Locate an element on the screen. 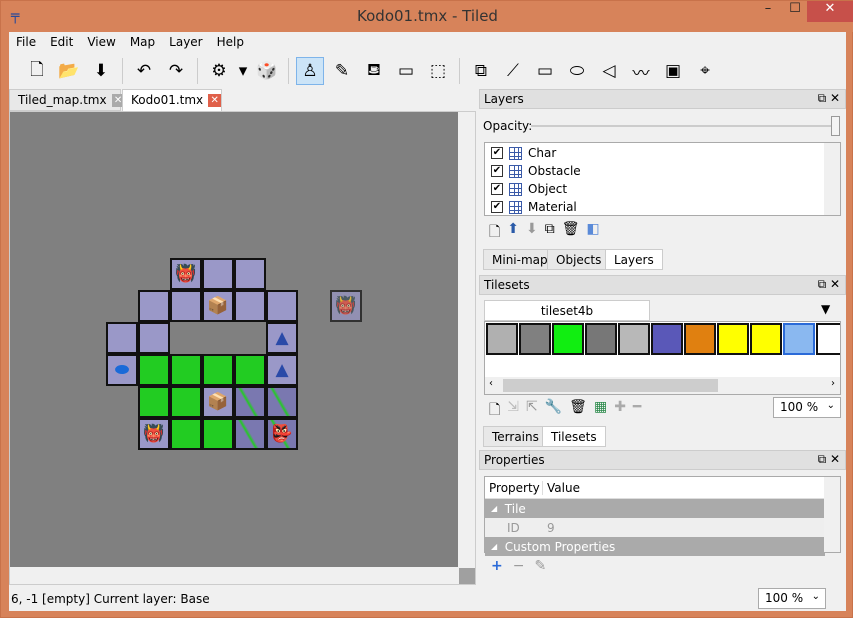 This screenshot has height=618, width=853. eraser-icon: ▭ is located at coordinates (406, 71).